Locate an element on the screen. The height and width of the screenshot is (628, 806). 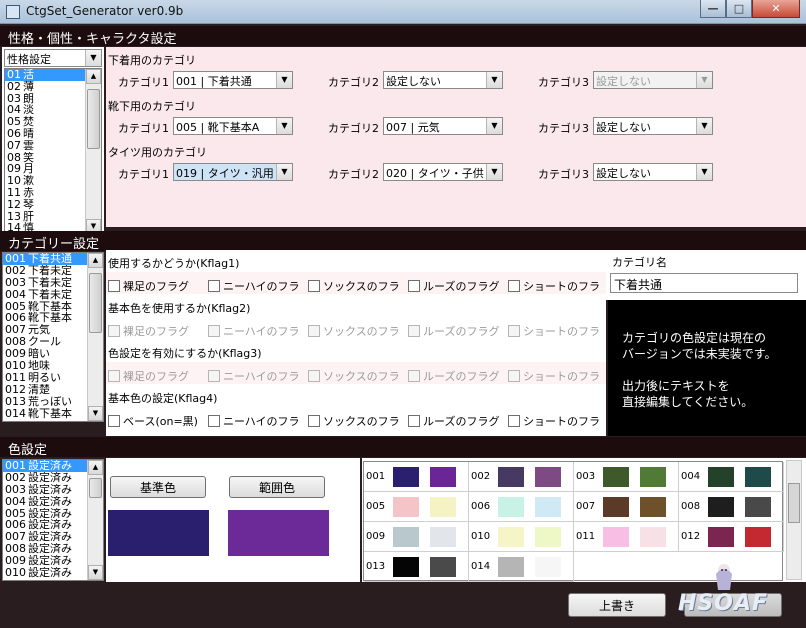
palette-scrollbar is located at coordinates (794, 520).